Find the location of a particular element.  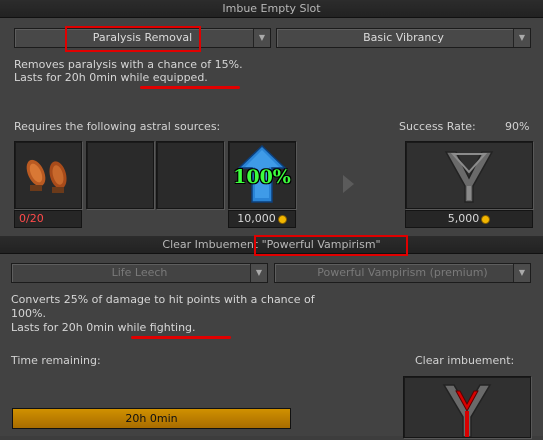

protection-cost-value: 10,000 is located at coordinates (256, 218).